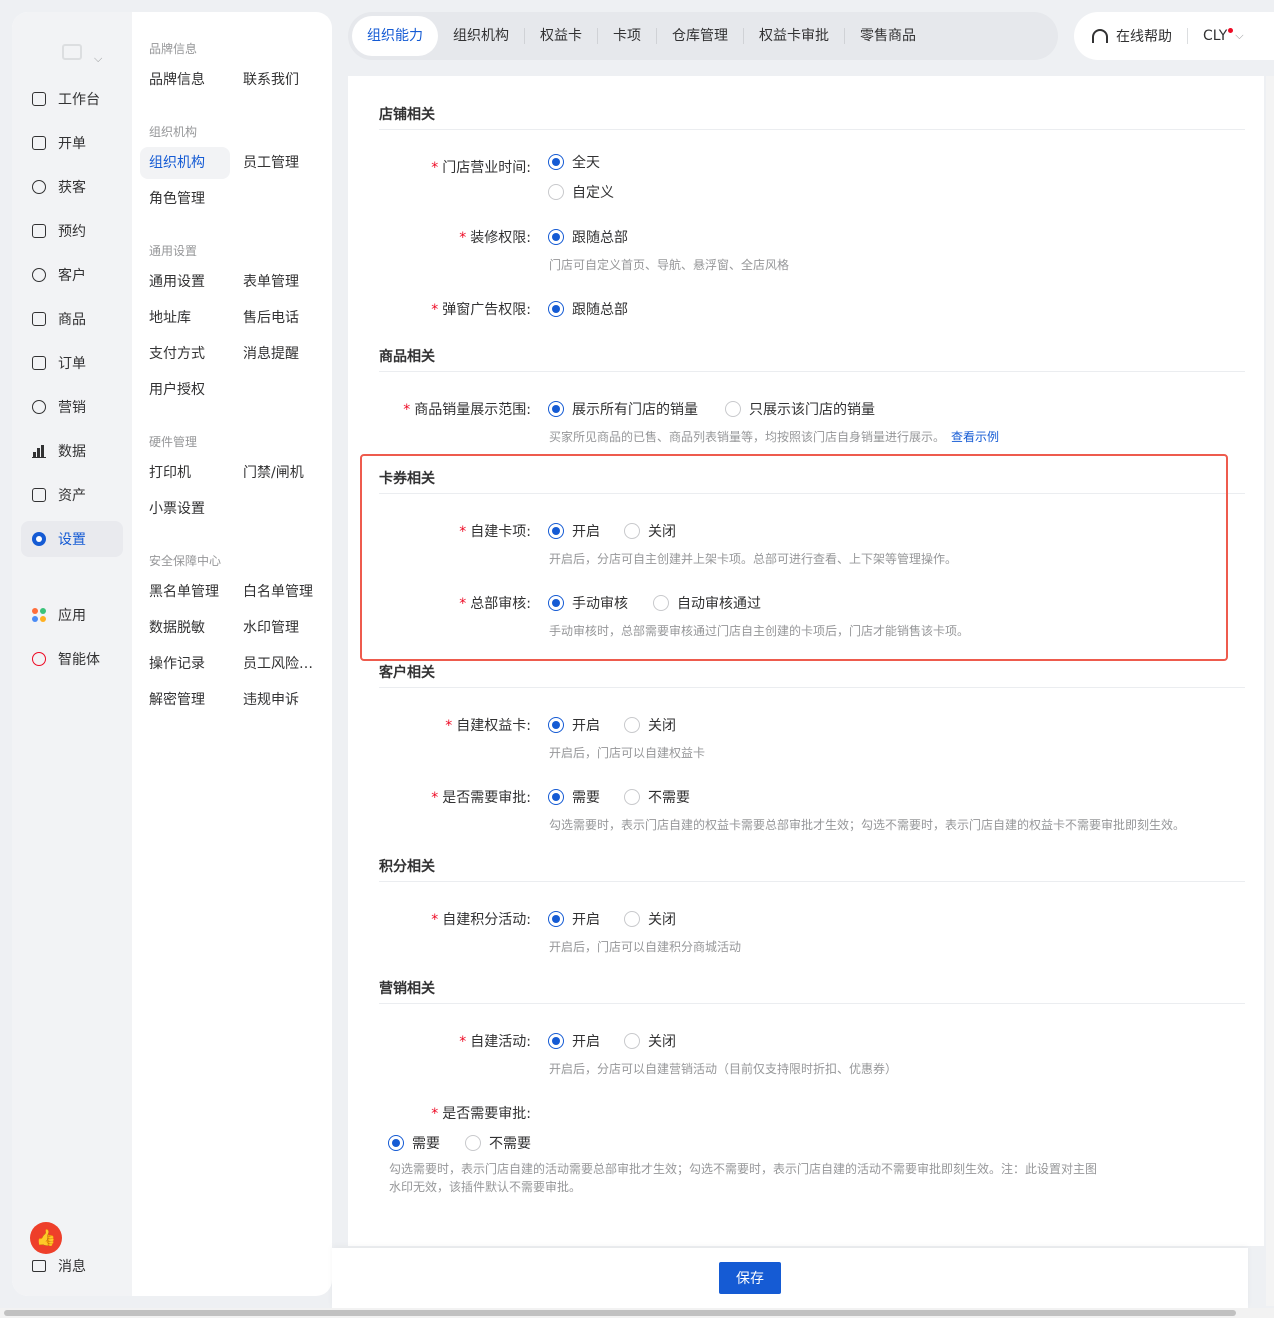 Image resolution: width=1274 pixels, height=1318 pixels. I want to click on sub-item-gate: 门禁/闸机, so click(279, 473).